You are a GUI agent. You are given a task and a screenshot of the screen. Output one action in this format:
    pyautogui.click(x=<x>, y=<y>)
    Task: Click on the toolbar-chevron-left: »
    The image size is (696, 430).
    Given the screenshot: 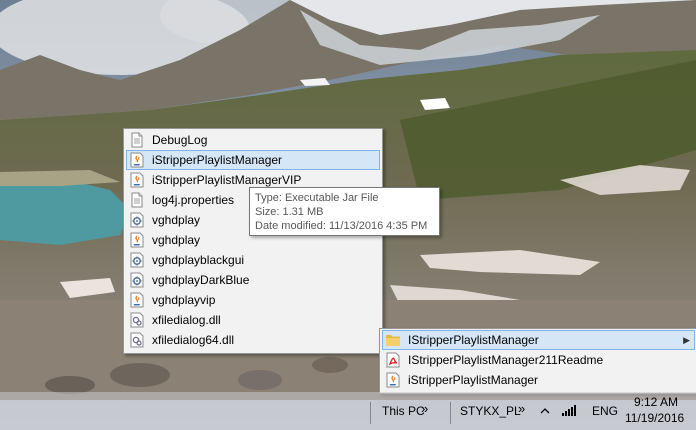 What is the action you would take?
    pyautogui.click(x=424, y=408)
    